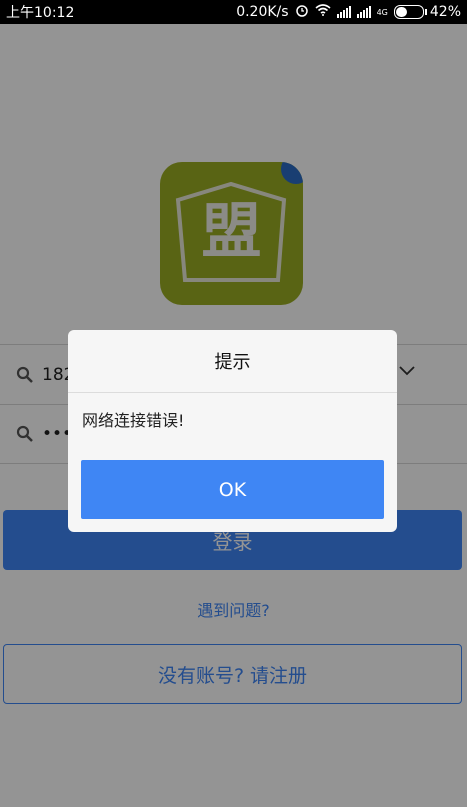  What do you see at coordinates (302, 12) in the screenshot?
I see `alarm-icon` at bounding box center [302, 12].